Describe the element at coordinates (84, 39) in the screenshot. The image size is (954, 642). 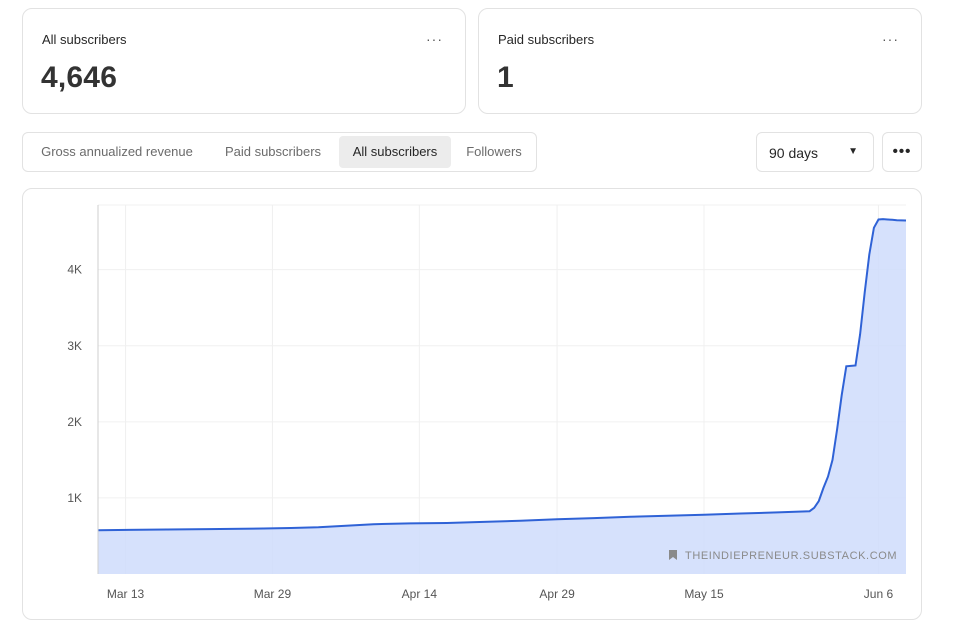
I see `card-label: All subscribers` at that location.